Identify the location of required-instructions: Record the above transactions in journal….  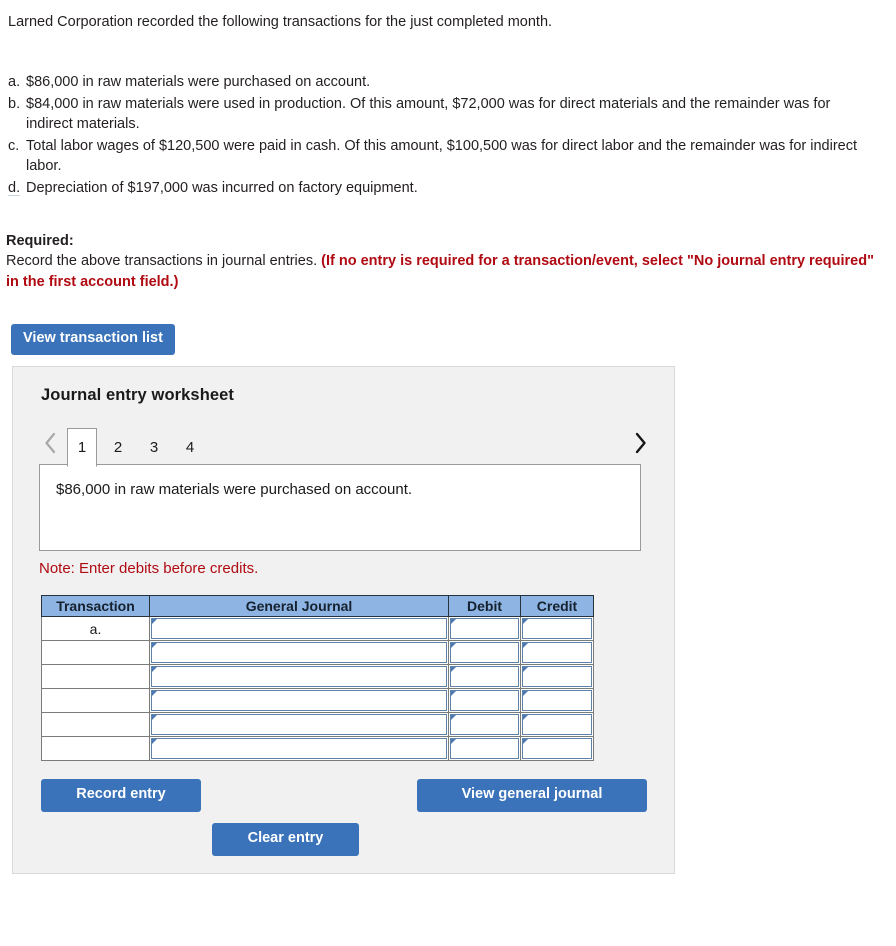
(441, 271).